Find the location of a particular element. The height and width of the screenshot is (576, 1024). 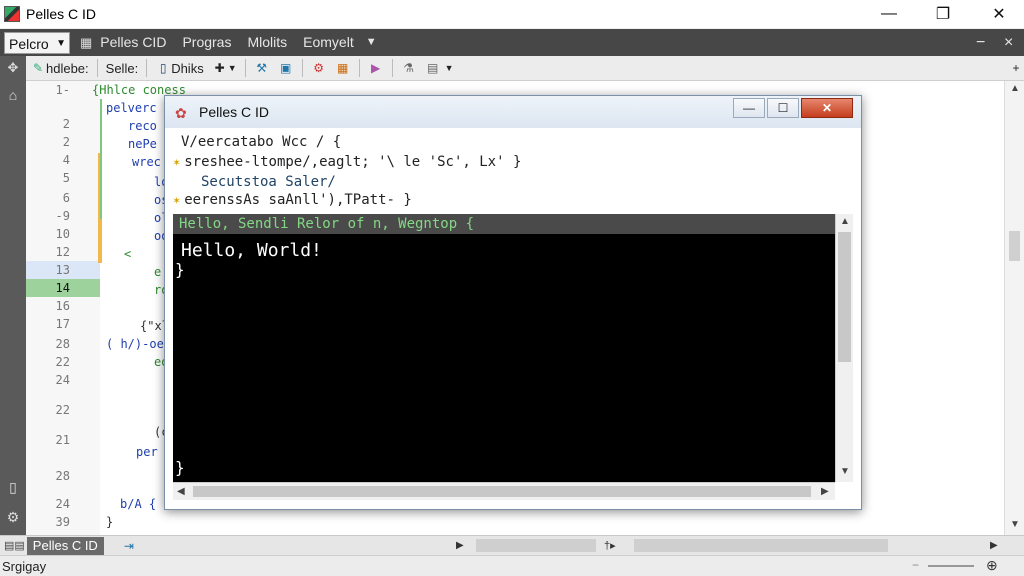

console-output-text: Hello, World! is located at coordinates (251, 250).